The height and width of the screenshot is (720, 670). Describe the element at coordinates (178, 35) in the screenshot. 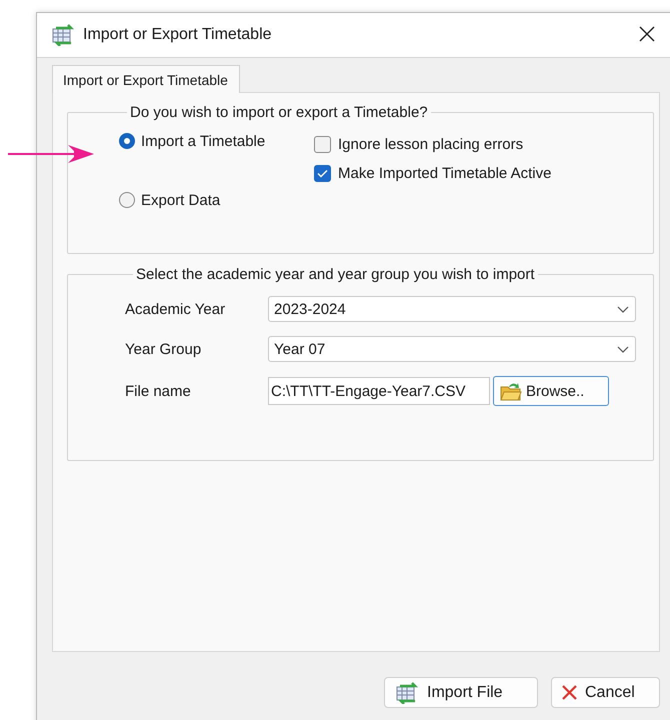

I see `window-title: Import or Export Timetable` at that location.